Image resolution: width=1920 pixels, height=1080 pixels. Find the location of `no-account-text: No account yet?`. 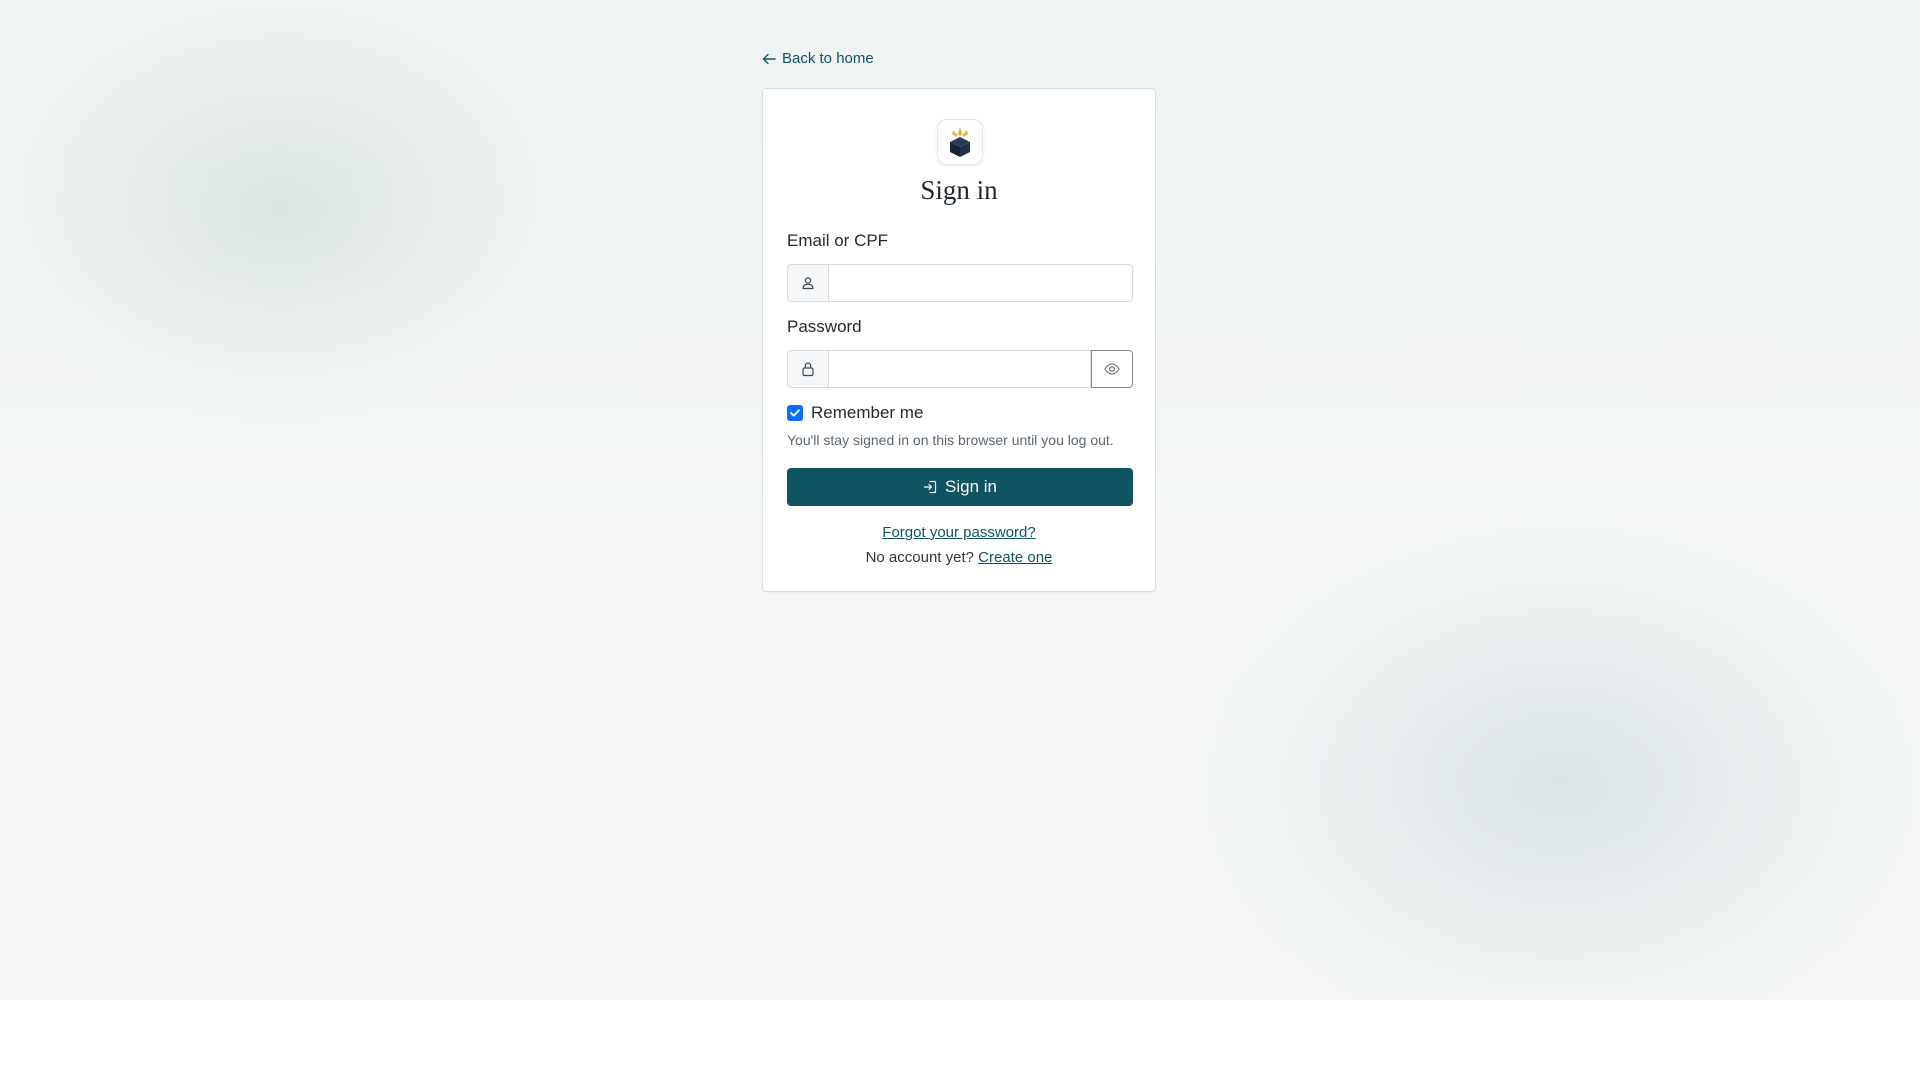

no-account-text: No account yet? is located at coordinates (919, 557).